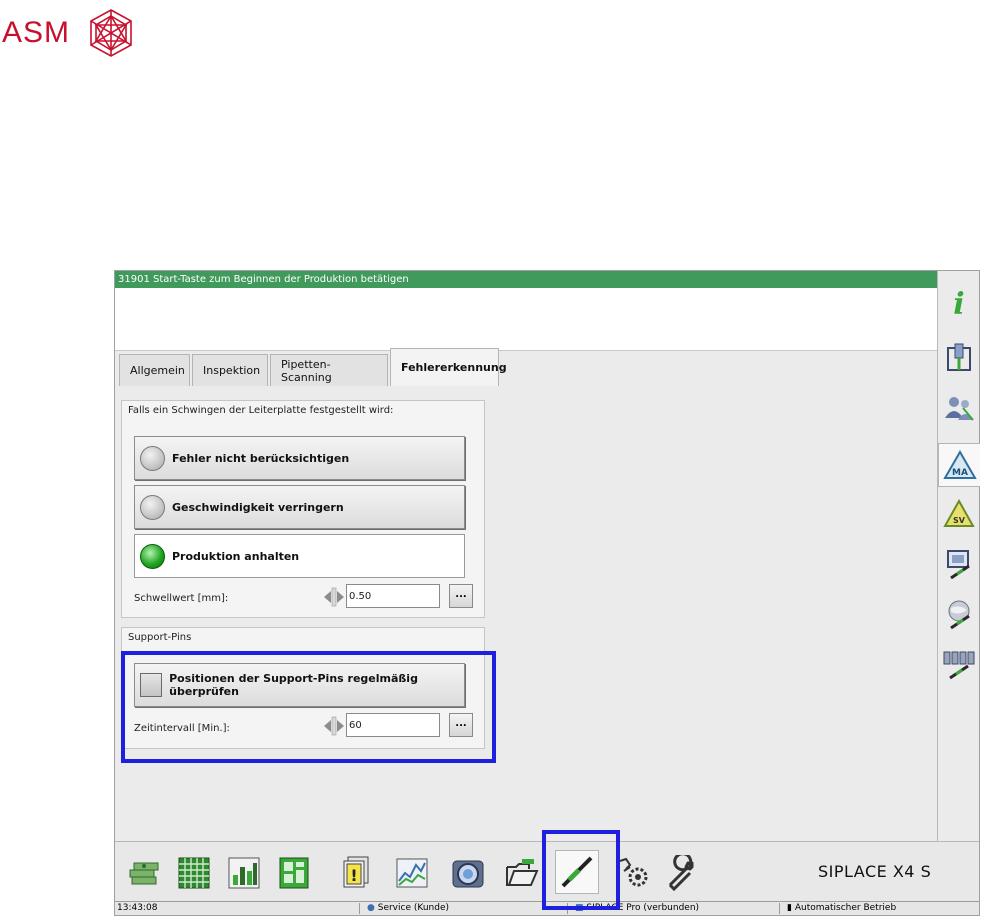  Describe the element at coordinates (261, 458) in the screenshot. I see `option-label: Fehler nicht berücksichtigen` at that location.